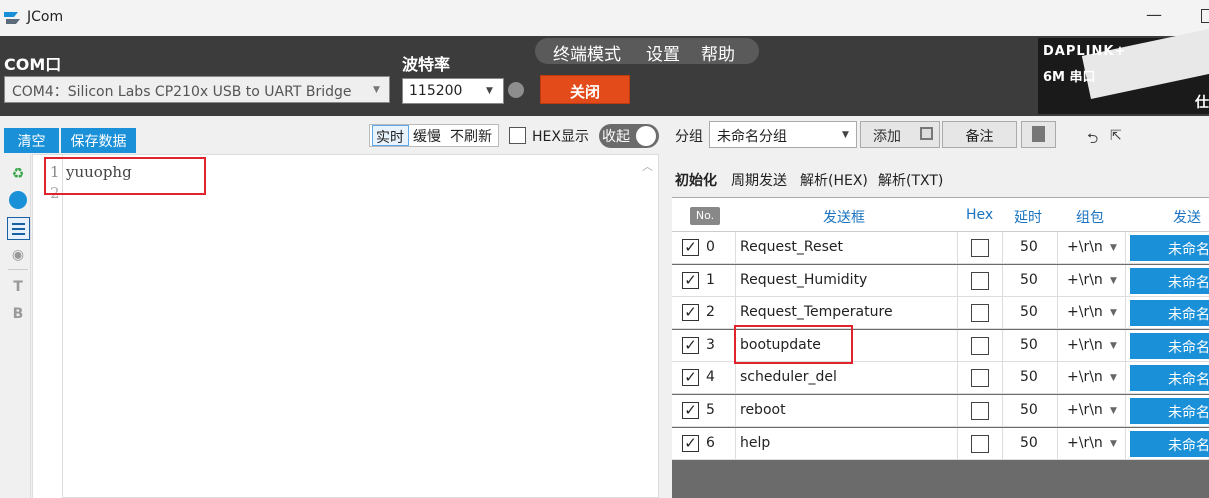 This screenshot has width=1209, height=498. Describe the element at coordinates (31, 140) in the screenshot. I see `clear-button: 清空` at that location.